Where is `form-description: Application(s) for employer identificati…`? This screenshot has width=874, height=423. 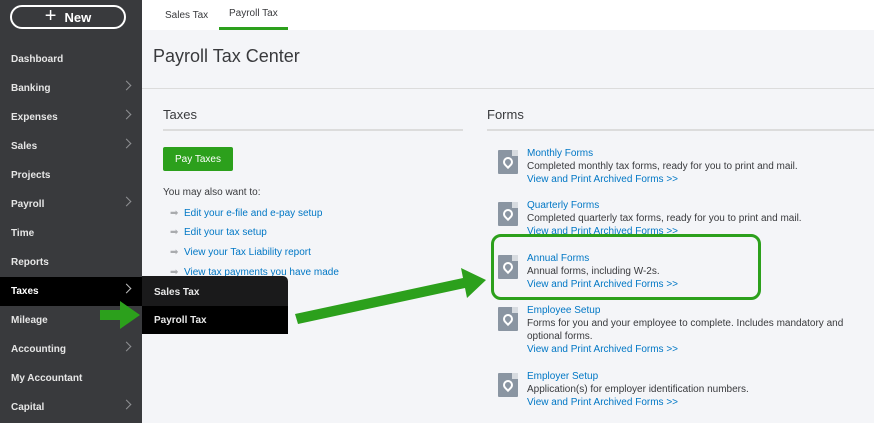
form-description: Application(s) for employer identificati… is located at coordinates (638, 389).